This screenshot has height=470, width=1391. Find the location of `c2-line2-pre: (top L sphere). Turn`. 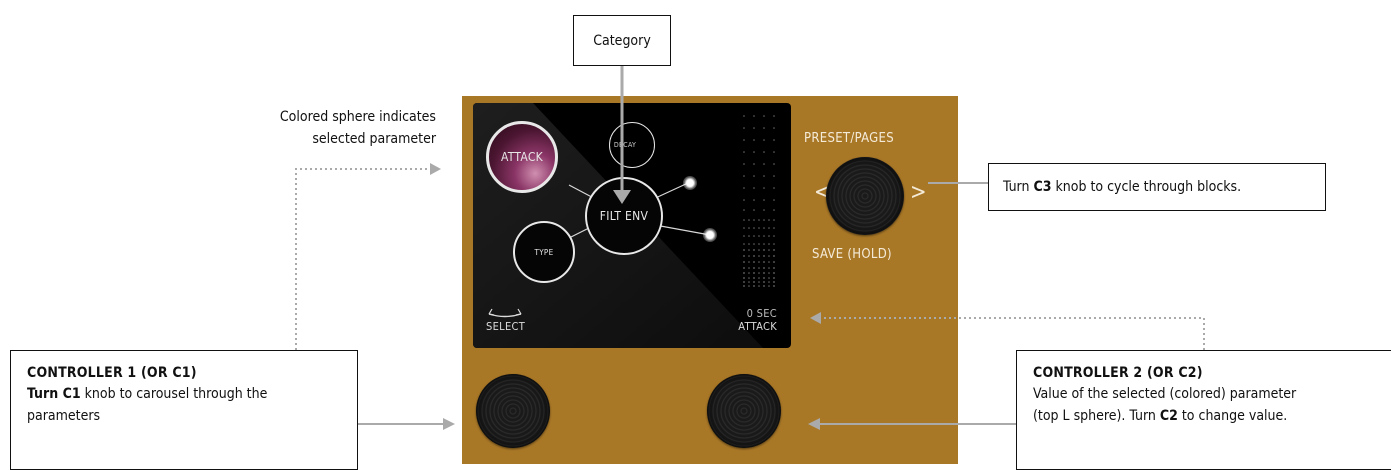

c2-line2-pre: (top L sphere). Turn is located at coordinates (1096, 416).